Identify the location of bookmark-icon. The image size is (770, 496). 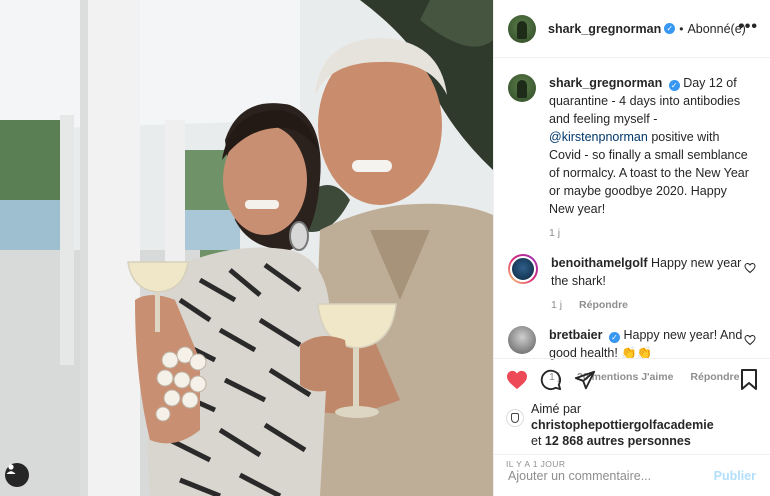
(749, 380).